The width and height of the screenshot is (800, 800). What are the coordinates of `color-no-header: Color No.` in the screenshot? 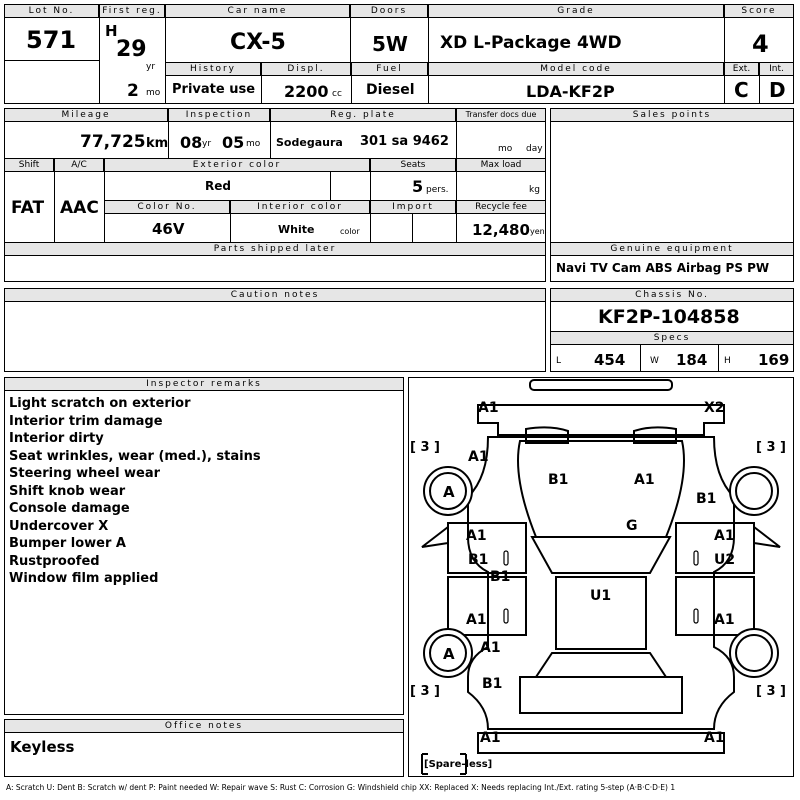 It's located at (167, 207).